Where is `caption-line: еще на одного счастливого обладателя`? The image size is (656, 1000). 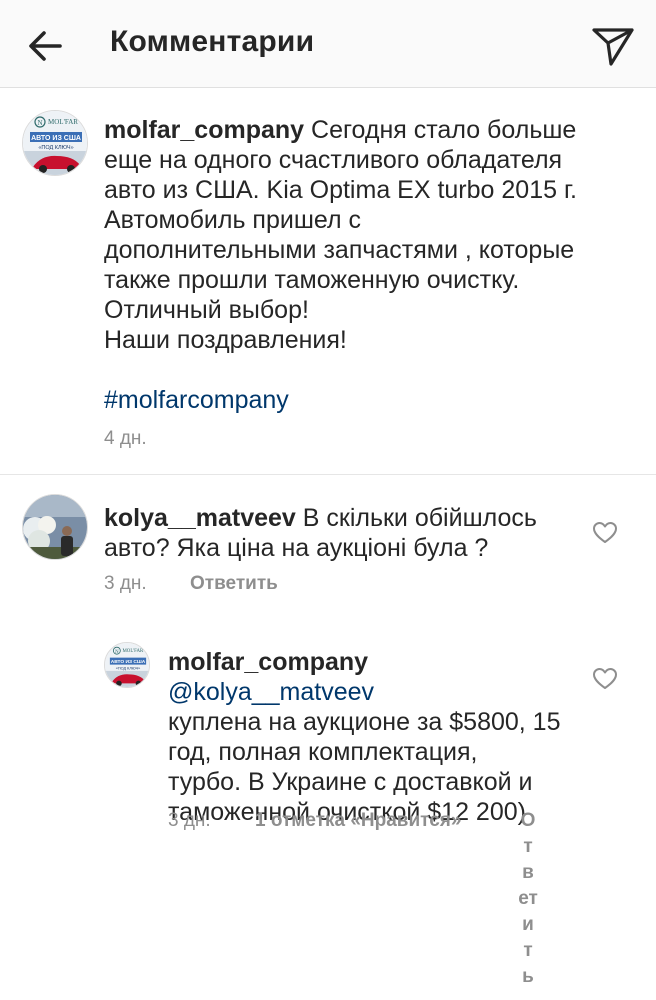 caption-line: еще на одного счастливого обладателя is located at coordinates (333, 160).